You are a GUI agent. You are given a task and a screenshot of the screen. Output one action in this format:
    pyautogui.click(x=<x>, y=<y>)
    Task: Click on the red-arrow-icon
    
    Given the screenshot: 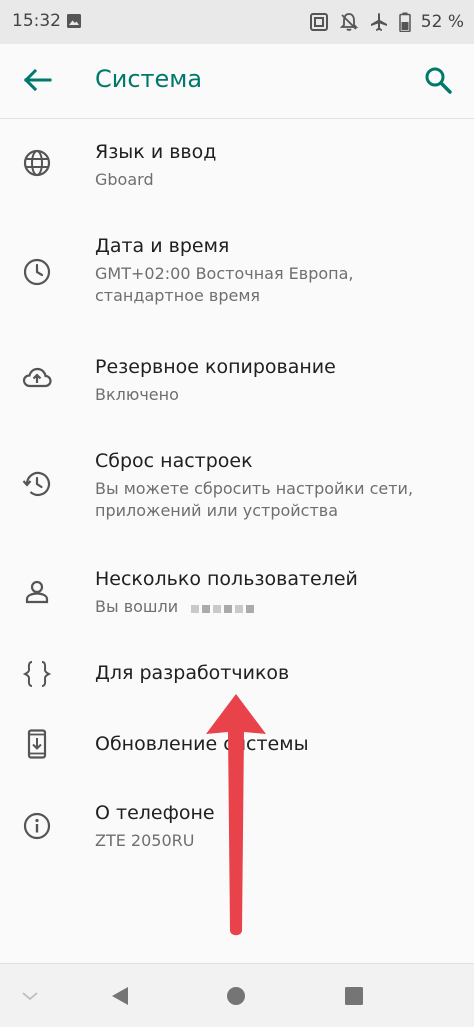 What is the action you would take?
    pyautogui.click(x=236, y=818)
    